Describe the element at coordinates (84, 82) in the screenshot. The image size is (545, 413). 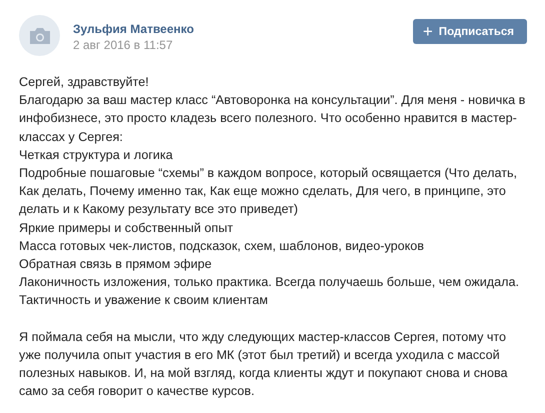
I see `post-text: Сергей, здравствуйте!` at that location.